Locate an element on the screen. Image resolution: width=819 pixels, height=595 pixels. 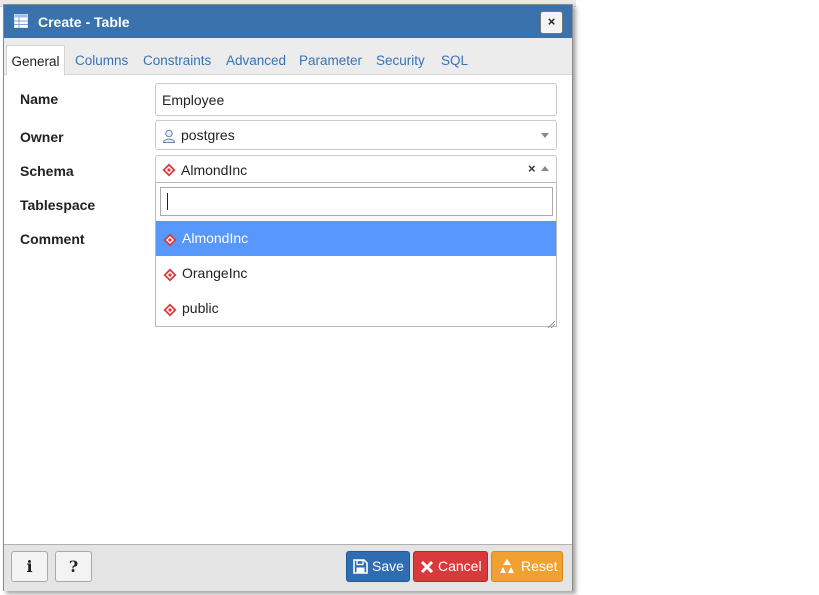
name-label: Name is located at coordinates (39, 99).